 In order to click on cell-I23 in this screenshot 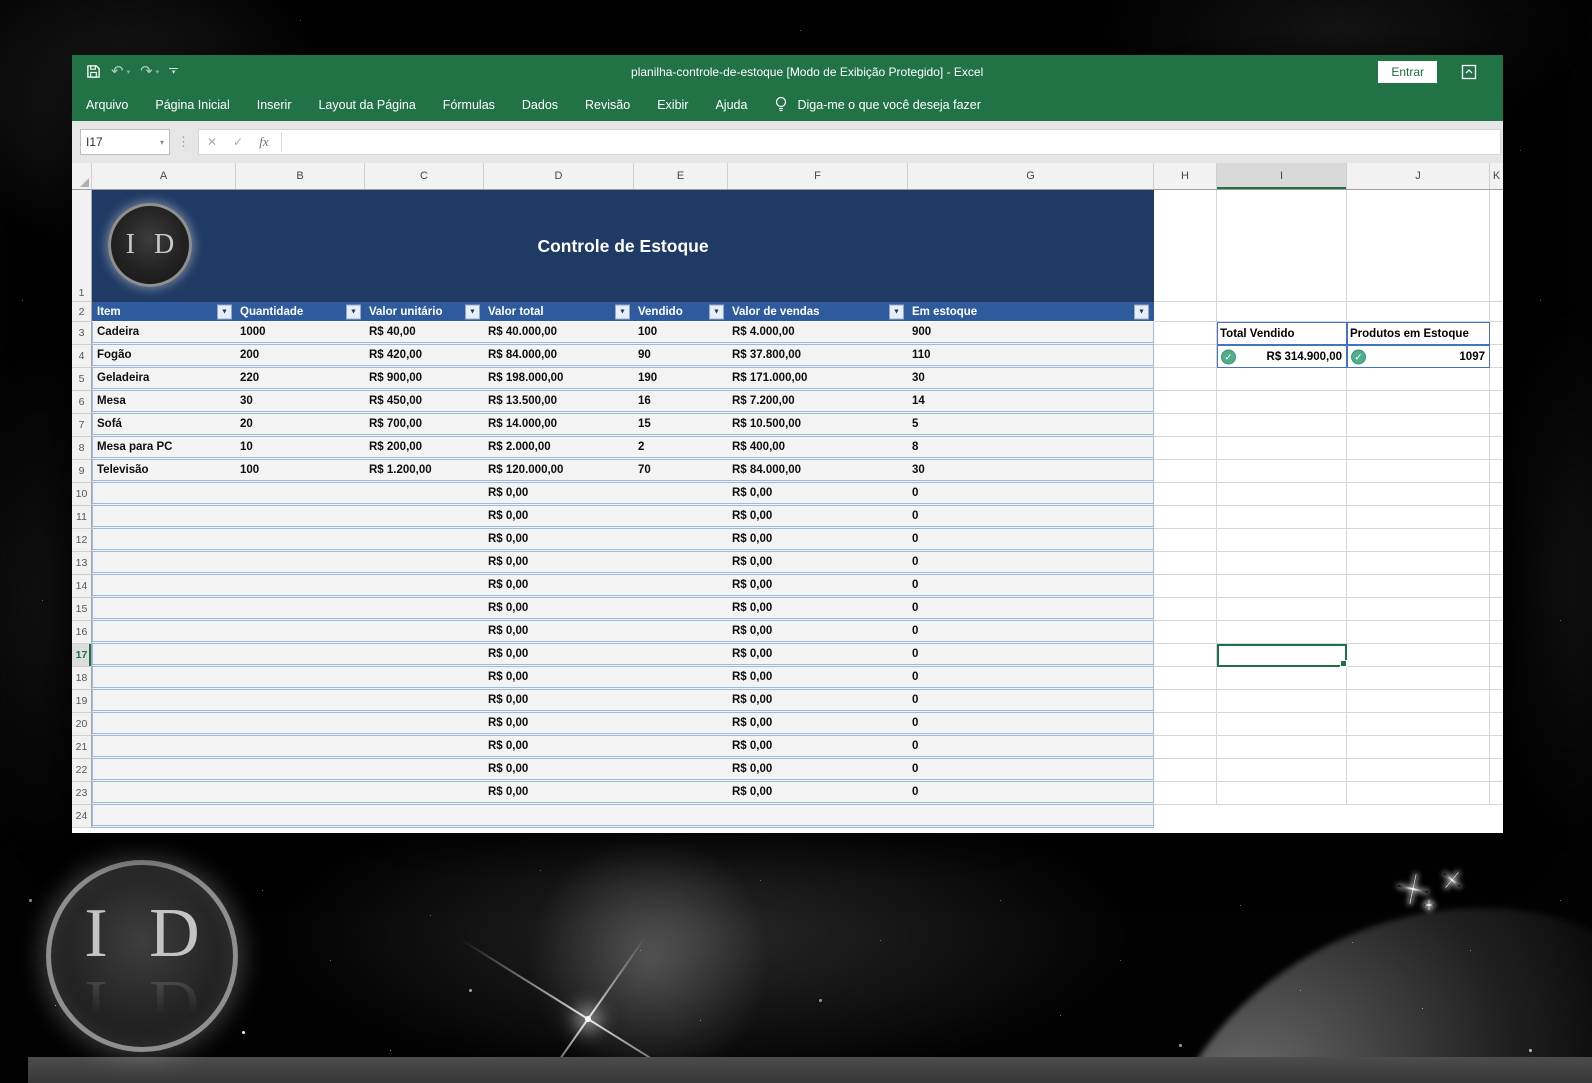, I will do `click(1282, 793)`.